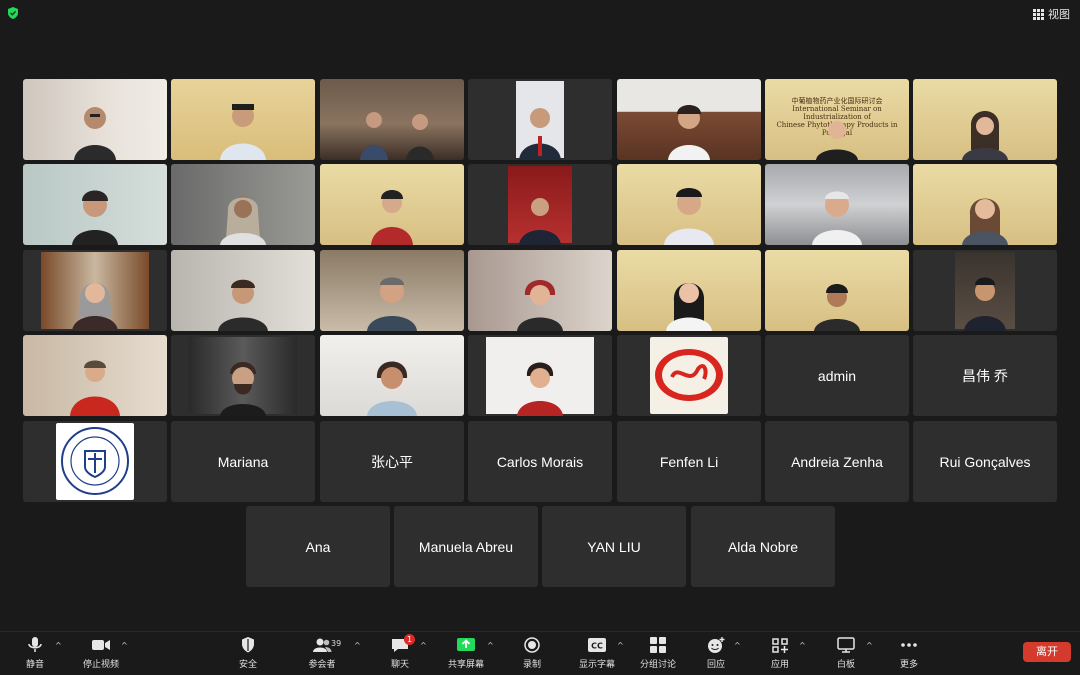 The image size is (1080, 675). I want to click on participant-name: Ana, so click(318, 546).